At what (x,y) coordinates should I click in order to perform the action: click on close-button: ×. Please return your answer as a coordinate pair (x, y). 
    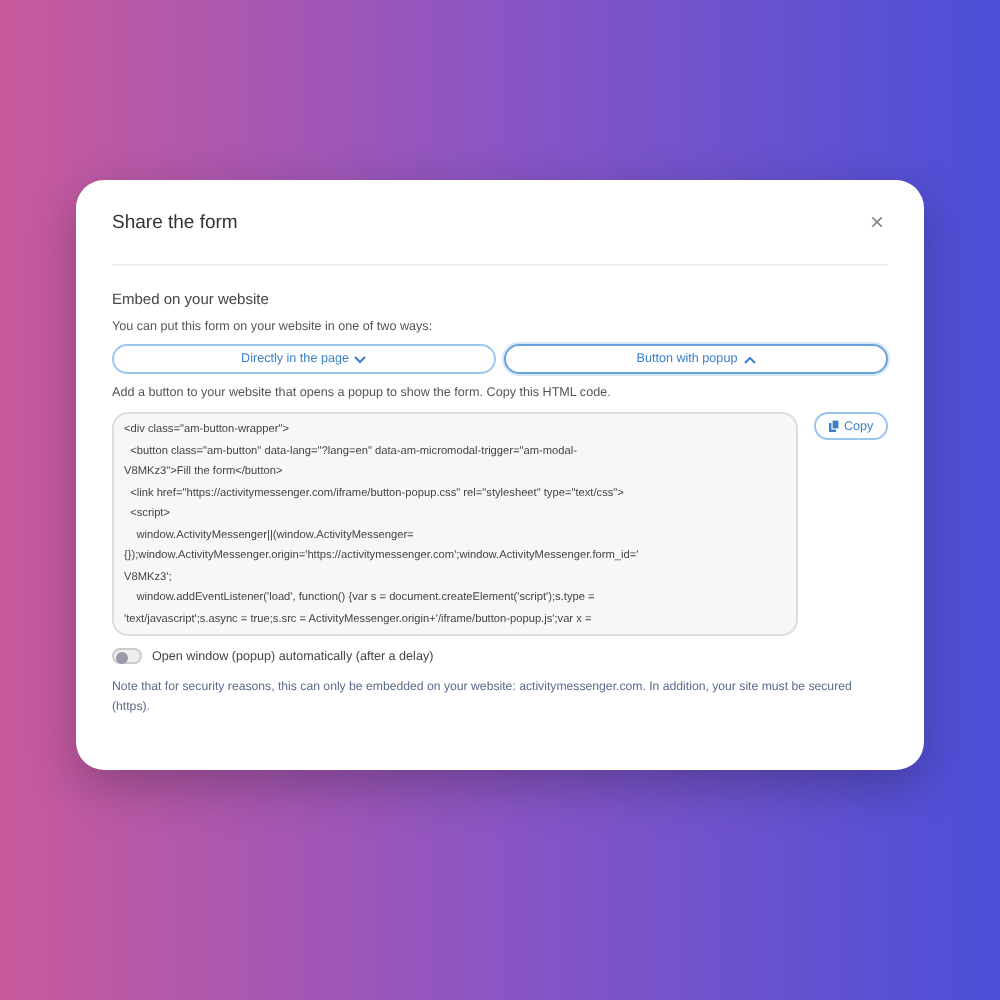
    Looking at the image, I should click on (876, 222).